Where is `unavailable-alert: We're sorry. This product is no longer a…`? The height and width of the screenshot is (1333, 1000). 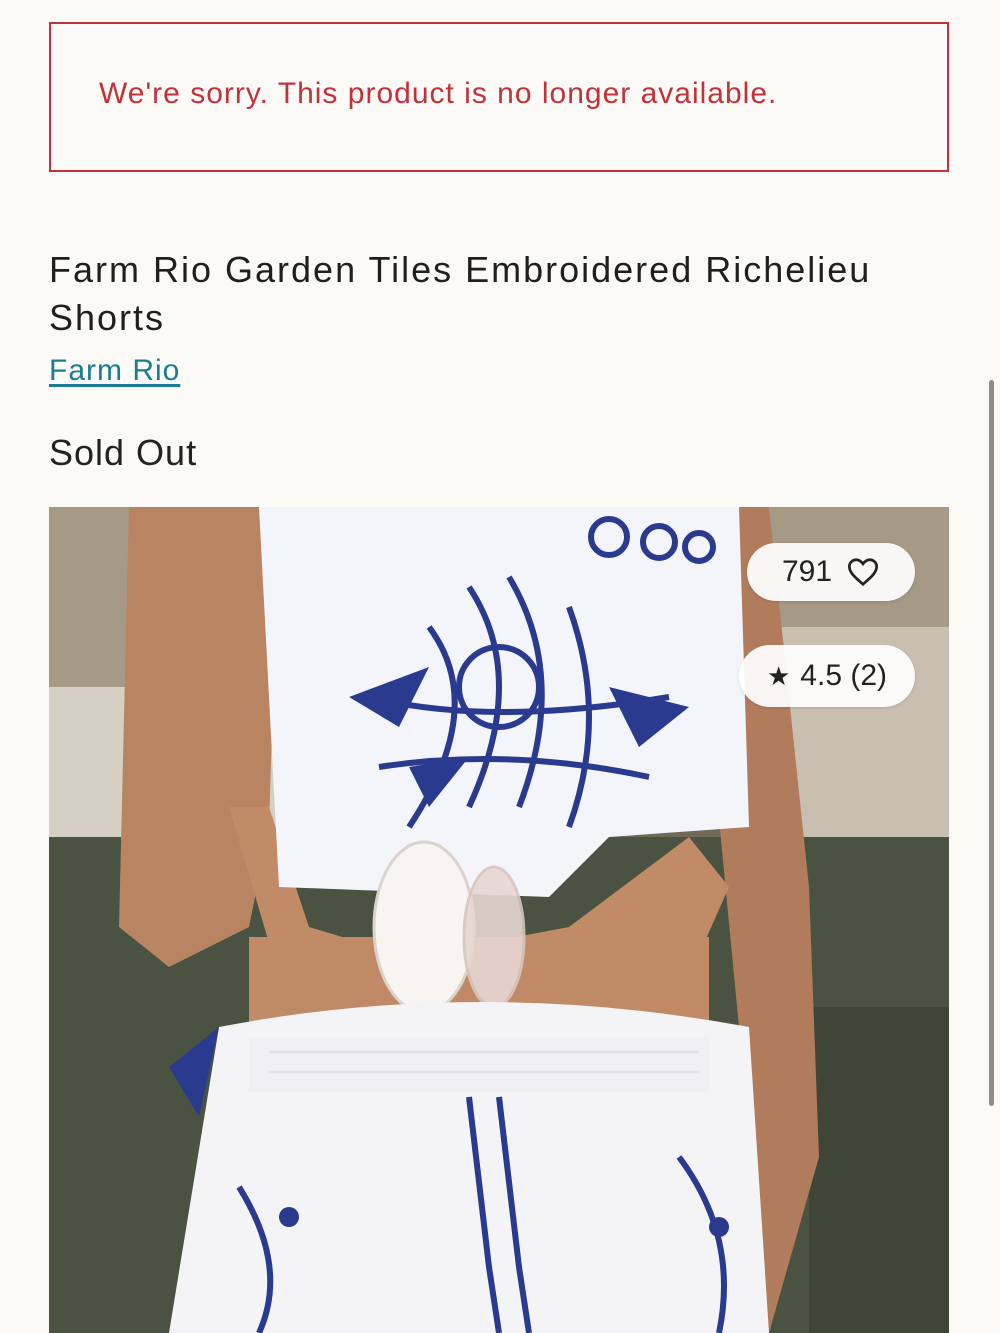
unavailable-alert: We're sorry. This product is no longer a… is located at coordinates (499, 97).